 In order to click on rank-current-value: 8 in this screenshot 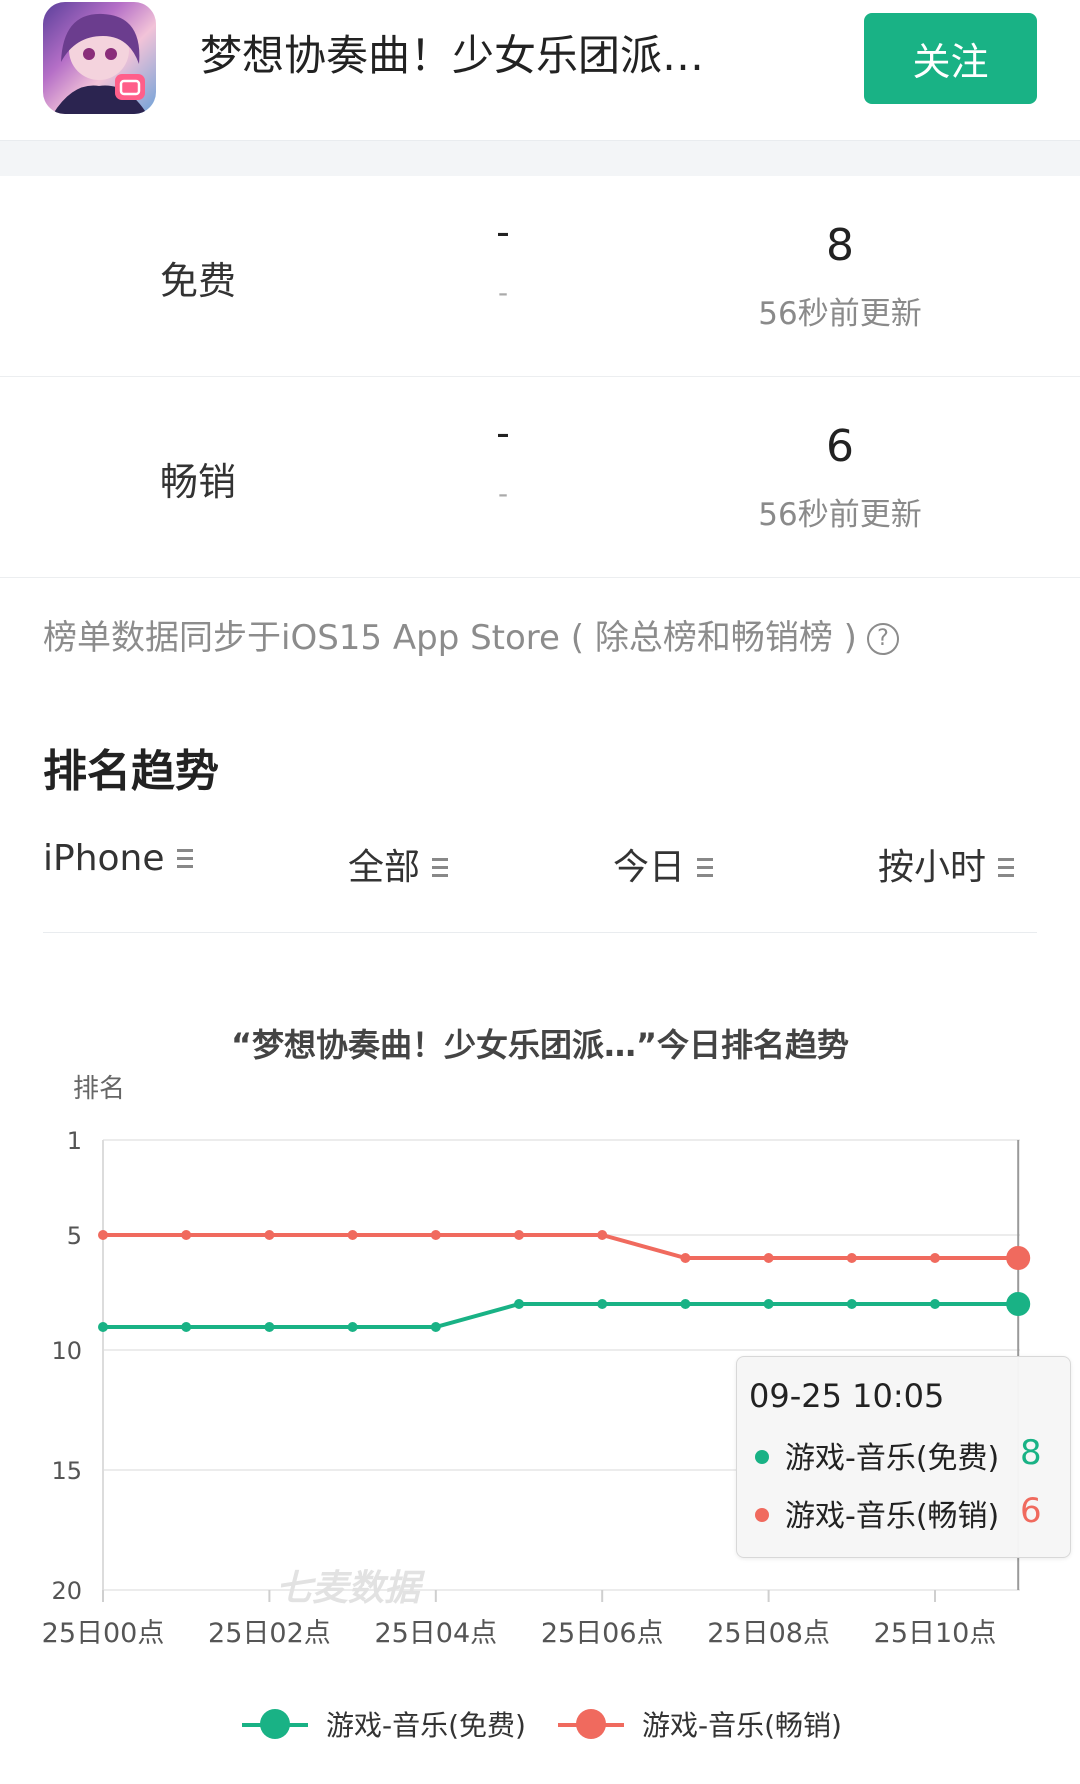, I will do `click(840, 245)`.